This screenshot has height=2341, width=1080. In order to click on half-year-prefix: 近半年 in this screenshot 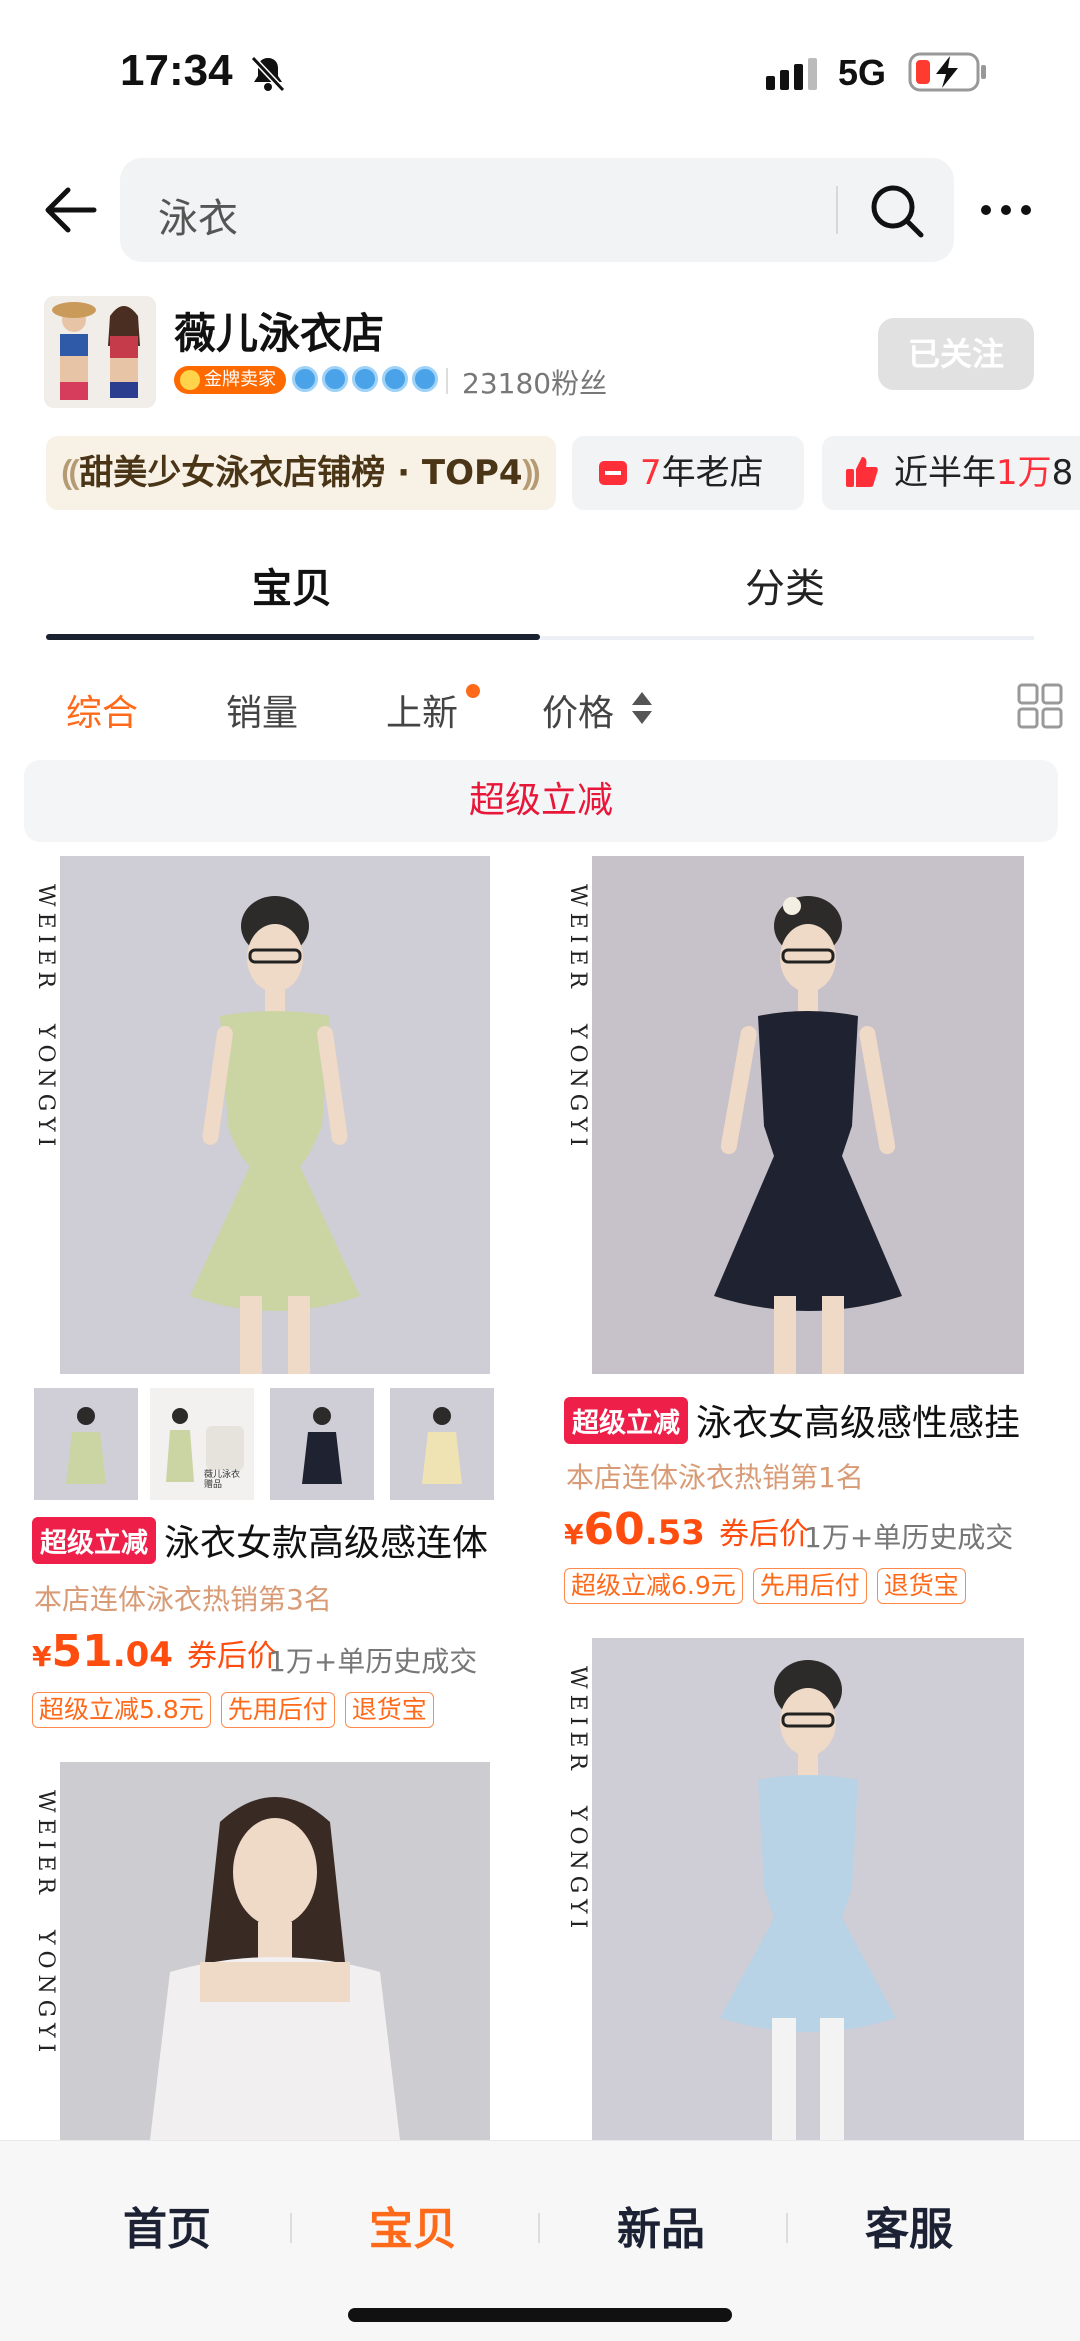, I will do `click(945, 473)`.